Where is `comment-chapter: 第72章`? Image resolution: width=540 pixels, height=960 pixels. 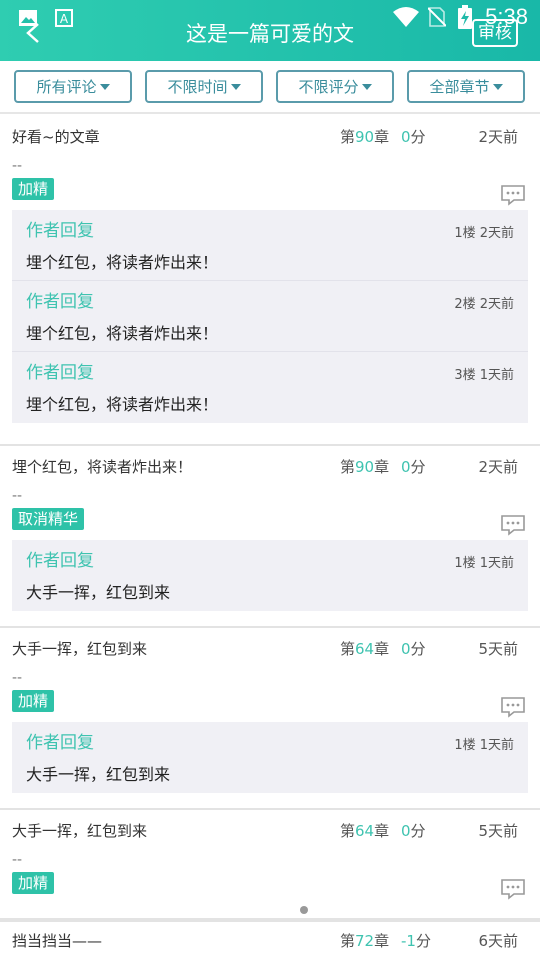 comment-chapter: 第72章 is located at coordinates (365, 941).